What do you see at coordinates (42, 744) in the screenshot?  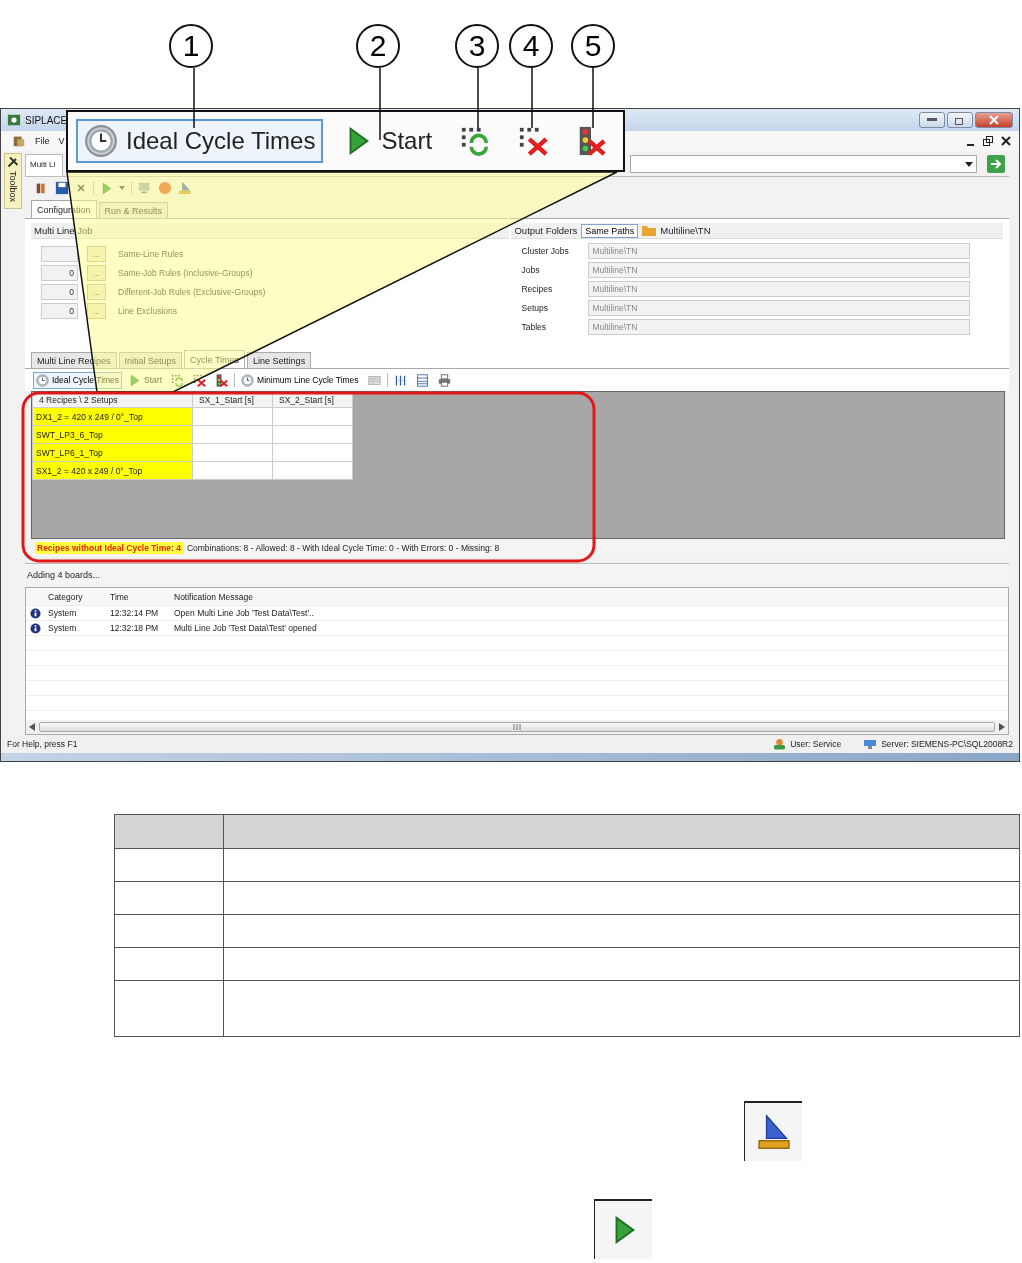 I see `status-text: For Help, press F1` at bounding box center [42, 744].